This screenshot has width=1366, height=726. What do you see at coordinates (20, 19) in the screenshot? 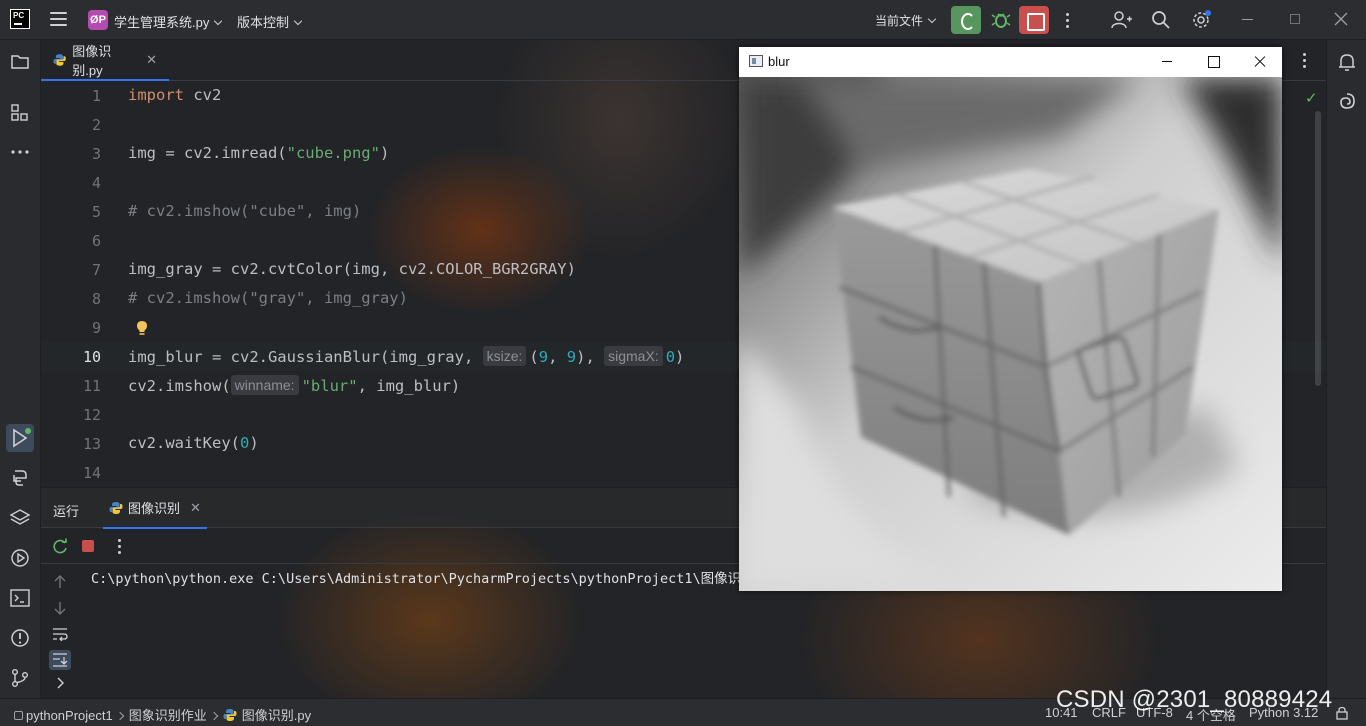
I see `pycharm-logo-icon: PC` at bounding box center [20, 19].